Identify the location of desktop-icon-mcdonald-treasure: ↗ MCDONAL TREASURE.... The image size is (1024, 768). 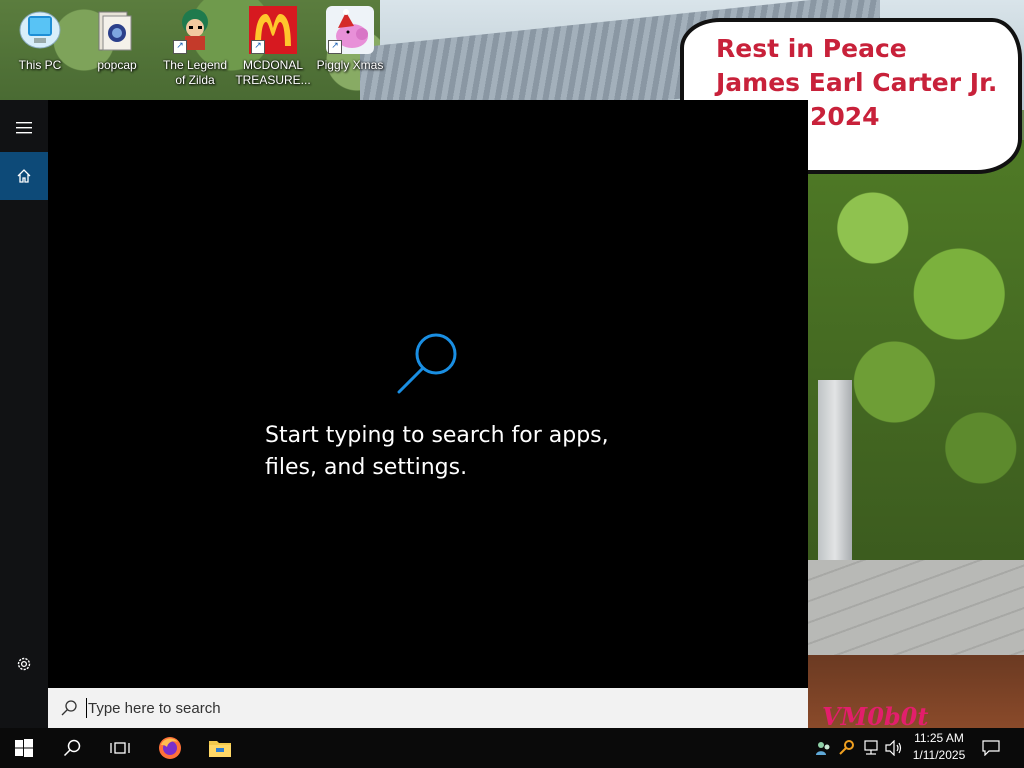
(273, 47).